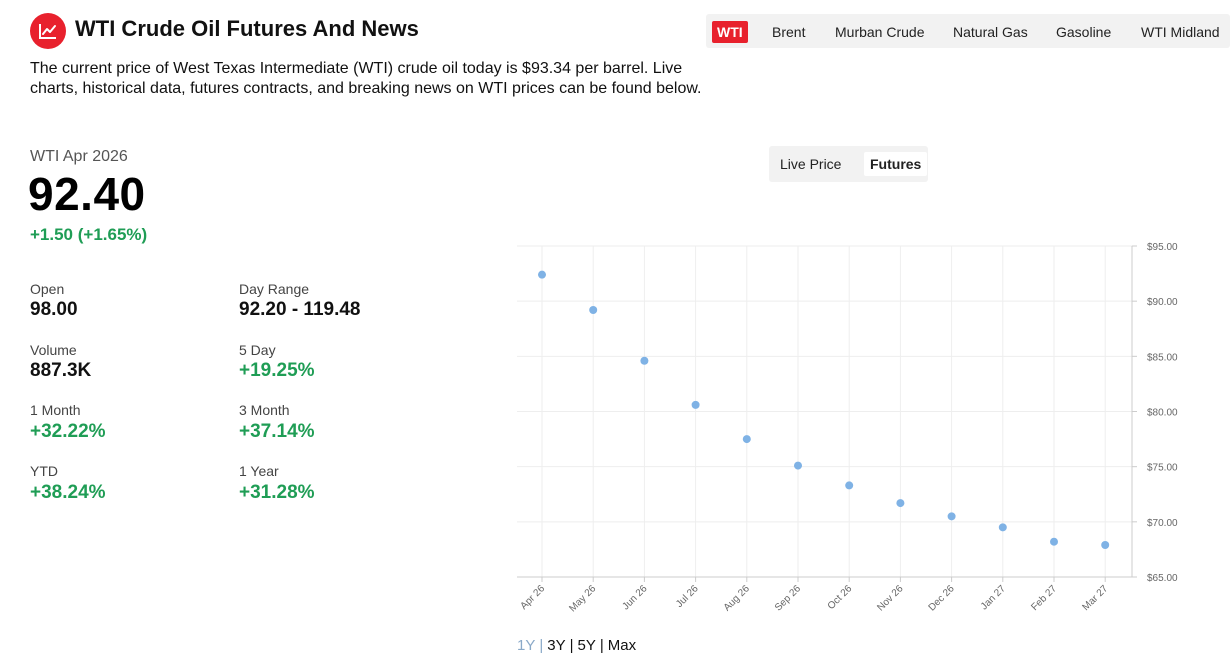 The image size is (1230, 665). What do you see at coordinates (1162, 357) in the screenshot?
I see `y-tick-label: $85.00` at bounding box center [1162, 357].